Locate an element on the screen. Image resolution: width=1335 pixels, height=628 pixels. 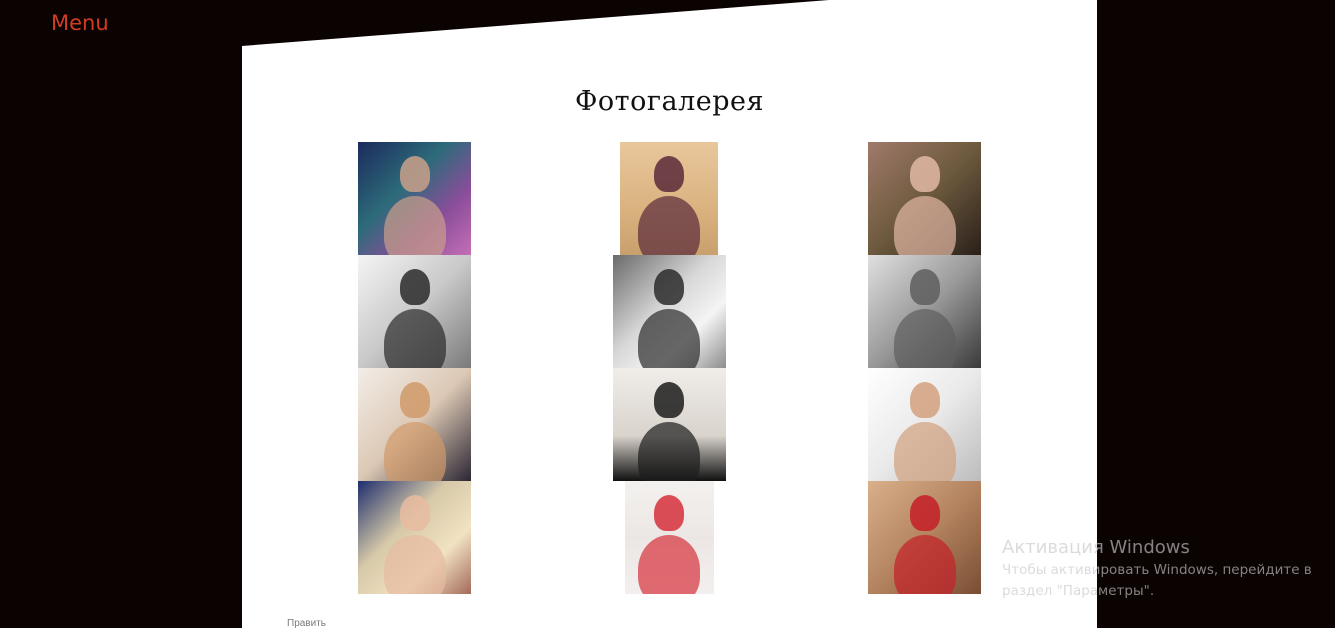
menu-link: Menu is located at coordinates (80, 23).